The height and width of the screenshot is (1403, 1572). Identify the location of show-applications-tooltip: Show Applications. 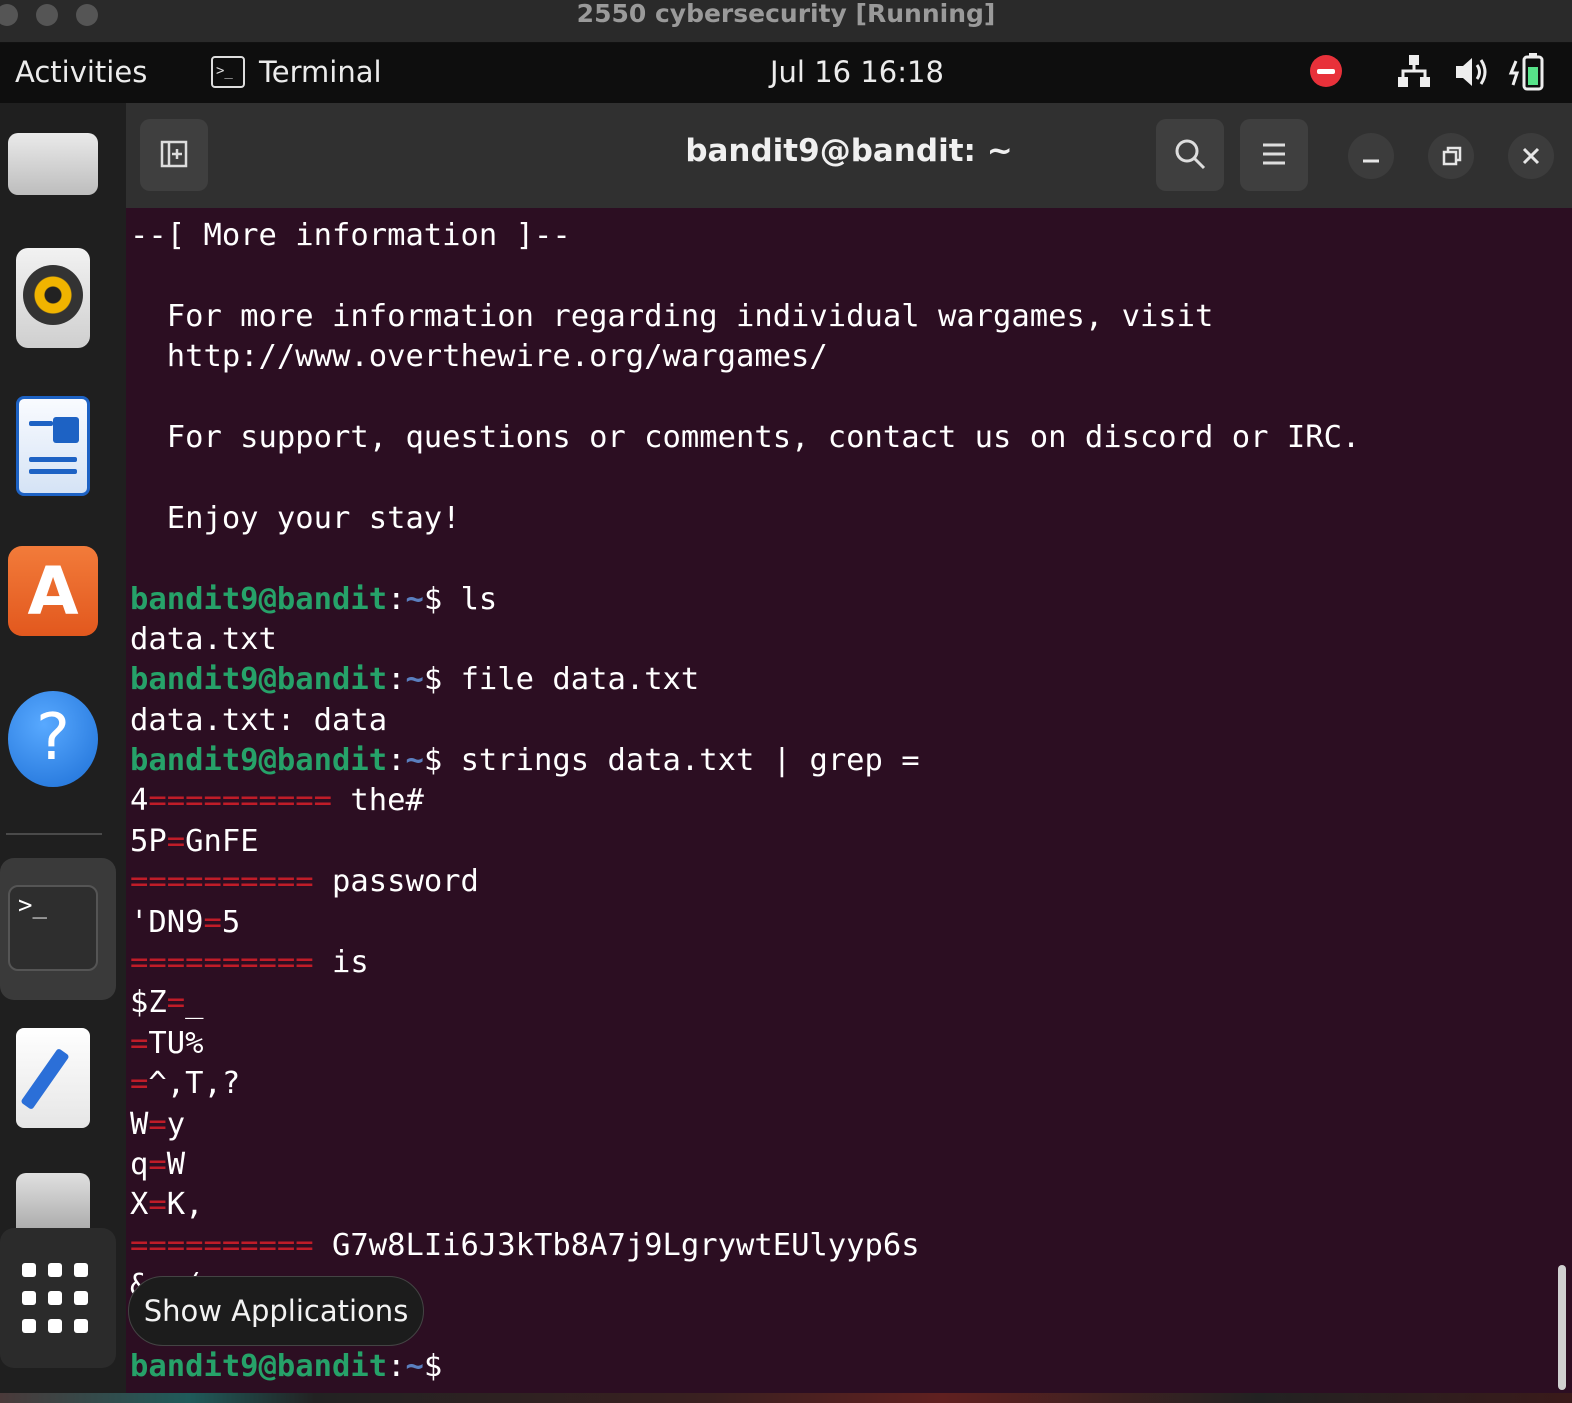
(276, 1311).